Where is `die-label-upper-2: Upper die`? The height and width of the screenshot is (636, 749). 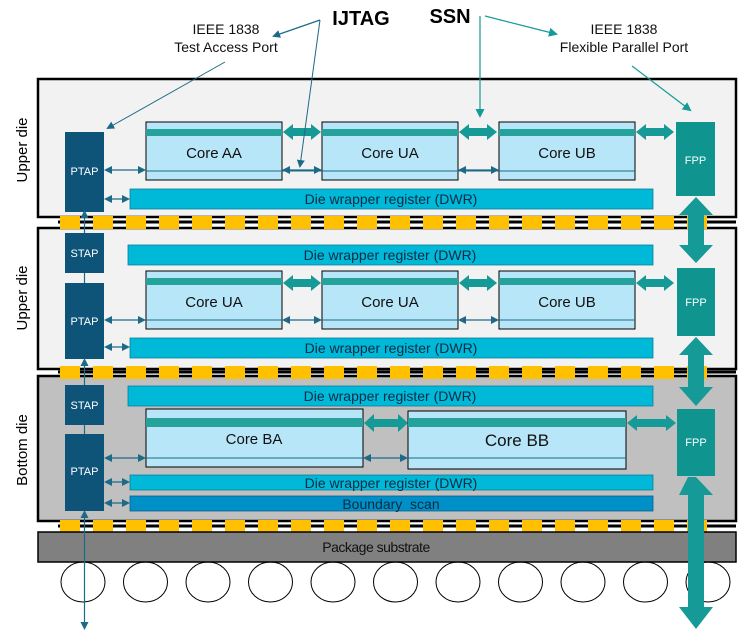 die-label-upper-2: Upper die is located at coordinates (22, 297).